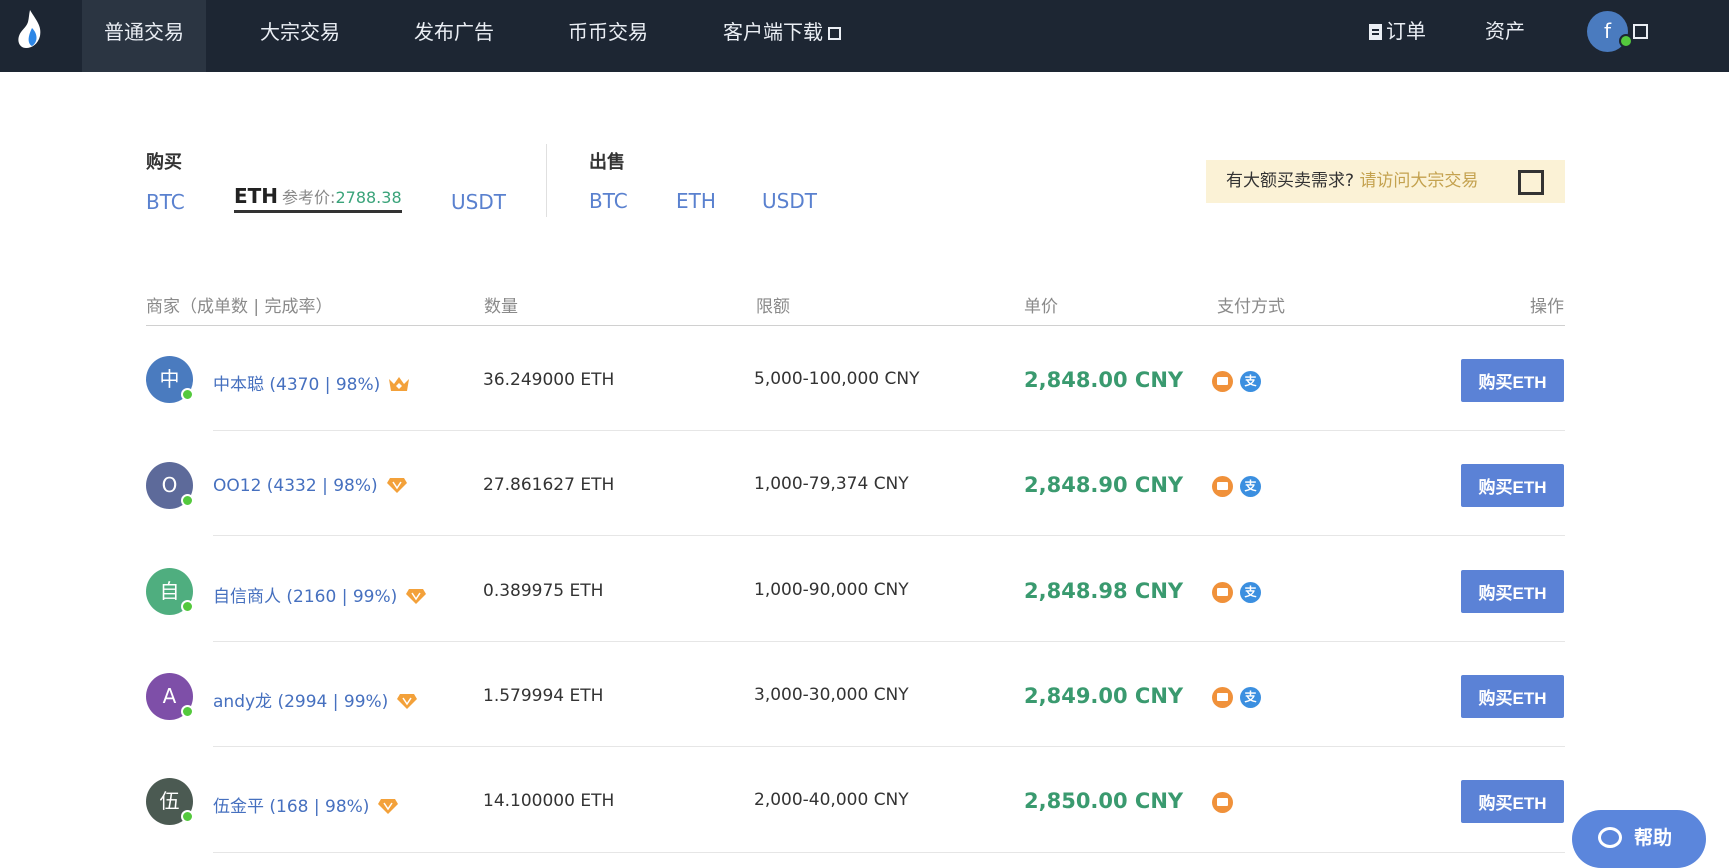 The width and height of the screenshot is (1729, 868). What do you see at coordinates (837, 379) in the screenshot?
I see `limit-value: 5,000-100,000 CNY` at bounding box center [837, 379].